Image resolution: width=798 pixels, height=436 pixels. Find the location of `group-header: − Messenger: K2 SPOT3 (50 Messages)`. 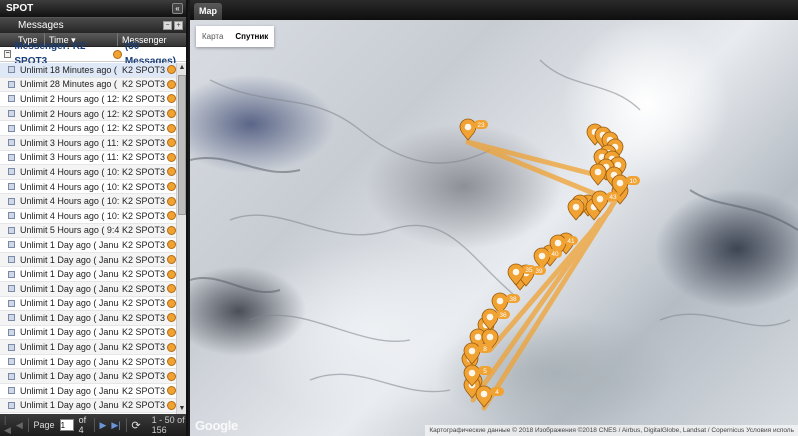

group-header: − Messenger: K2 SPOT3 (50 Messages) is located at coordinates (93, 54).